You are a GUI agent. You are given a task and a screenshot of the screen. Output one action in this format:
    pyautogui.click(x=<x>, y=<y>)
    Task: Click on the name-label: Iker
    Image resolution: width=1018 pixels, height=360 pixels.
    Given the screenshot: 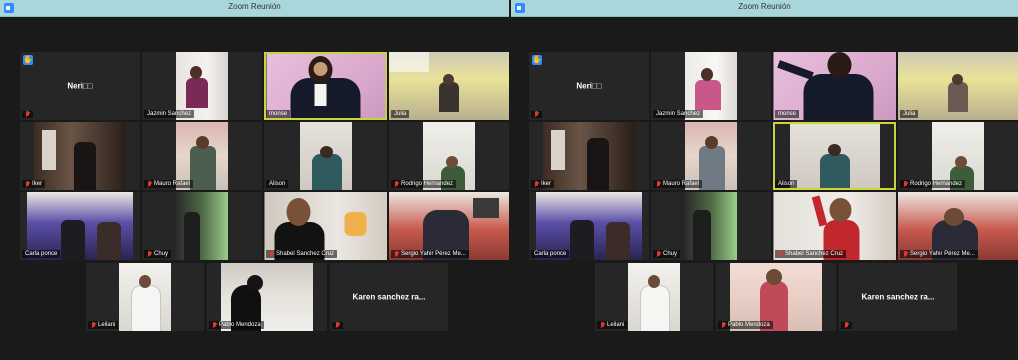 What is the action you would take?
    pyautogui.click(x=34, y=184)
    